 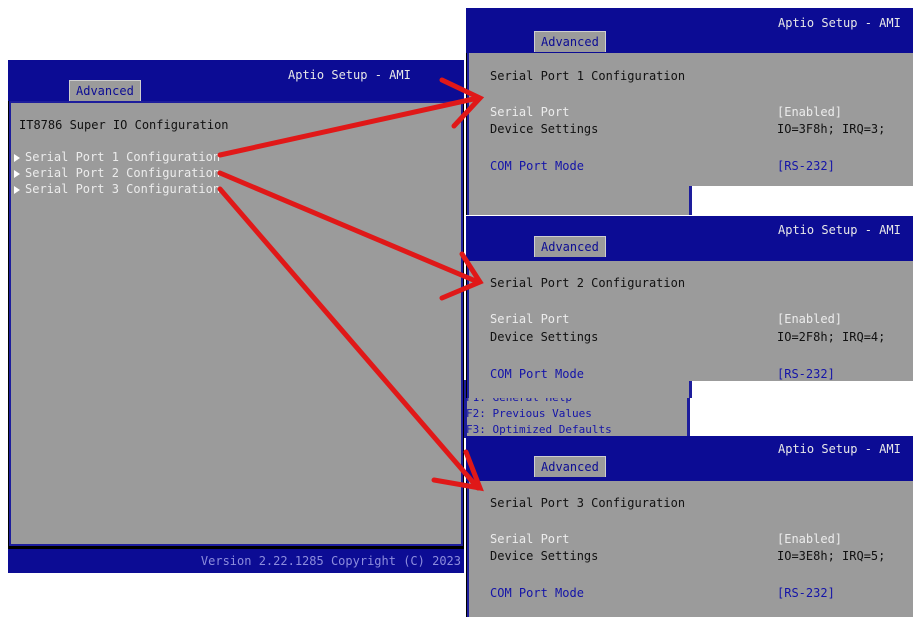 What do you see at coordinates (349, 126) in the screenshot?
I see `arrow-port1-shaft` at bounding box center [349, 126].